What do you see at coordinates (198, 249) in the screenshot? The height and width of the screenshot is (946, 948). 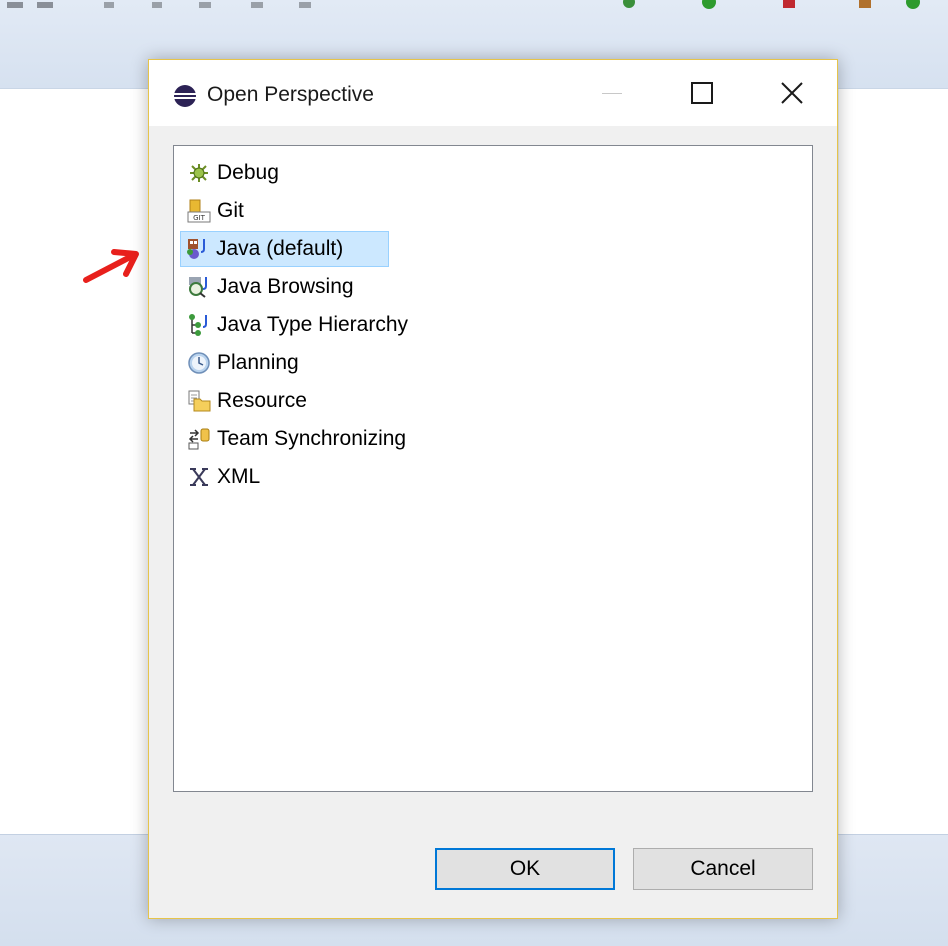 I see `java-perspective-icon` at bounding box center [198, 249].